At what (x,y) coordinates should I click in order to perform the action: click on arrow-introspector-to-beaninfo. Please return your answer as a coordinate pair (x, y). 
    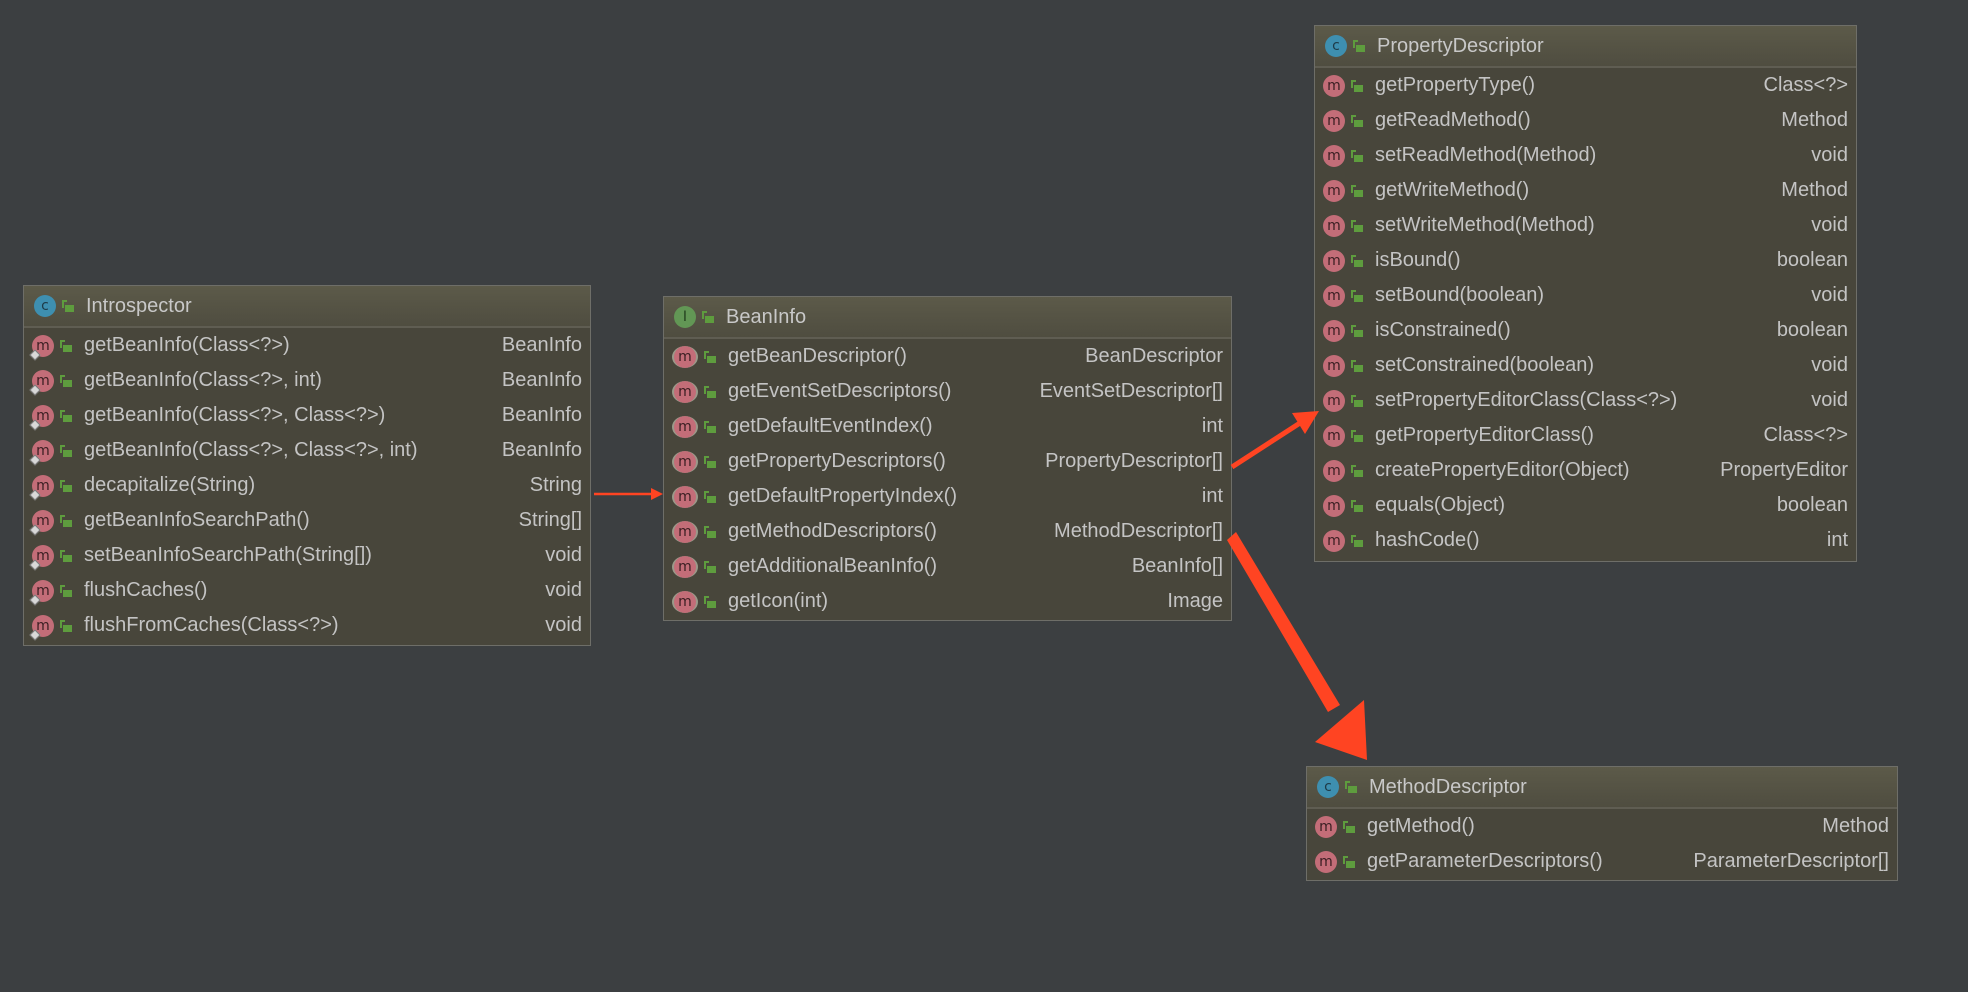
    Looking at the image, I should click on (628, 494).